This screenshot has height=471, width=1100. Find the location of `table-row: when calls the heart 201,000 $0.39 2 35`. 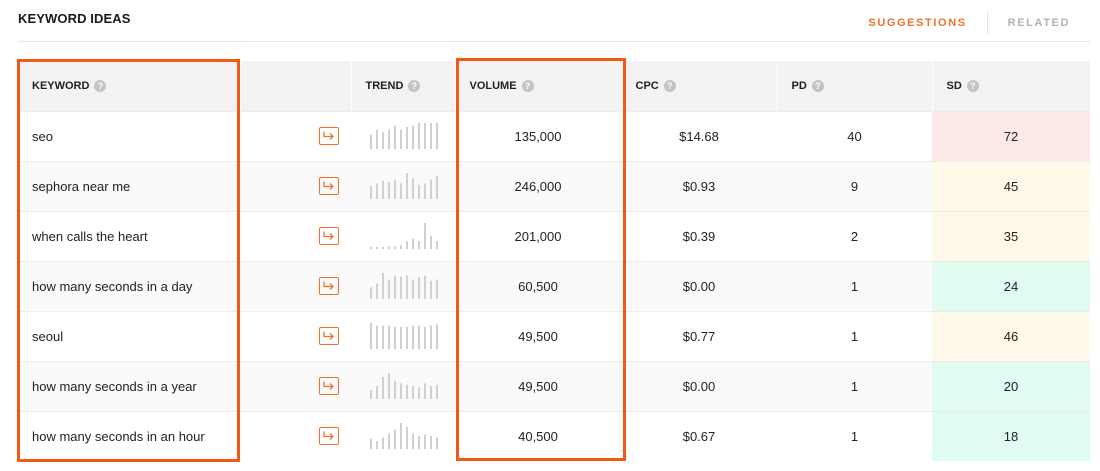

table-row: when calls the heart 201,000 $0.39 2 35 is located at coordinates (554, 235).